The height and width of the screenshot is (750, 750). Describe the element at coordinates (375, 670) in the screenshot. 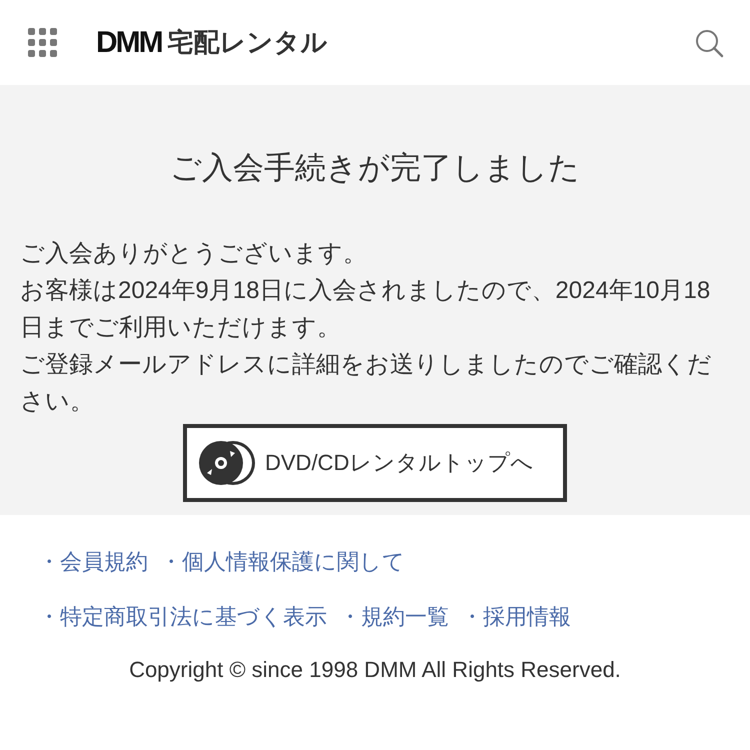

I see `copyright-text: Copyright © since 1998 DMM All Rights Reserved.` at that location.